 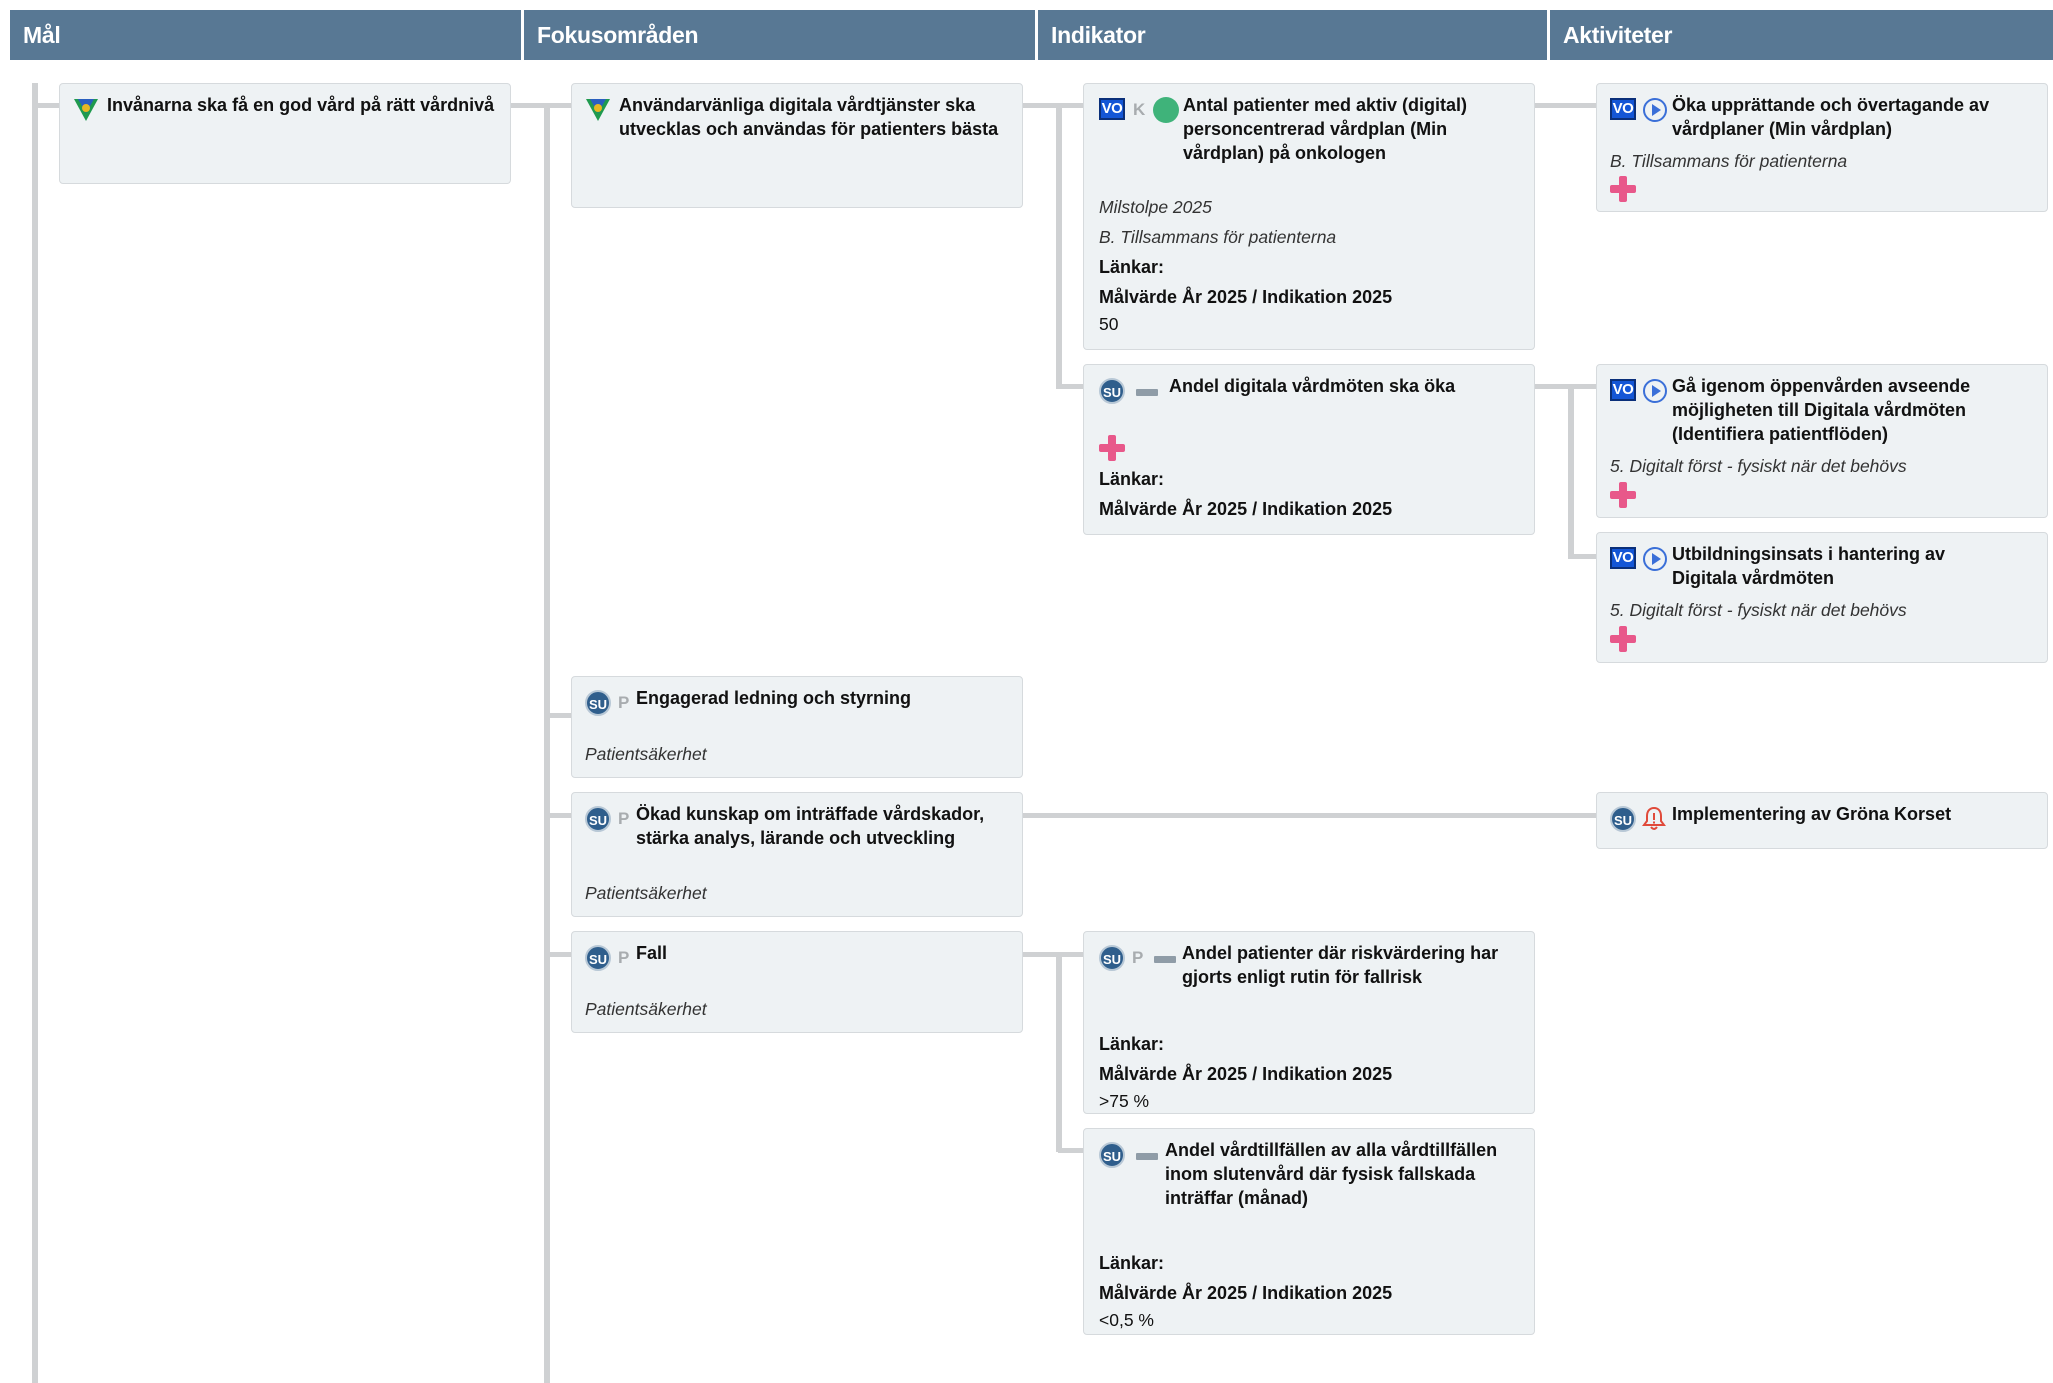 I want to click on target-value: <0,5 %, so click(x=1126, y=1320).